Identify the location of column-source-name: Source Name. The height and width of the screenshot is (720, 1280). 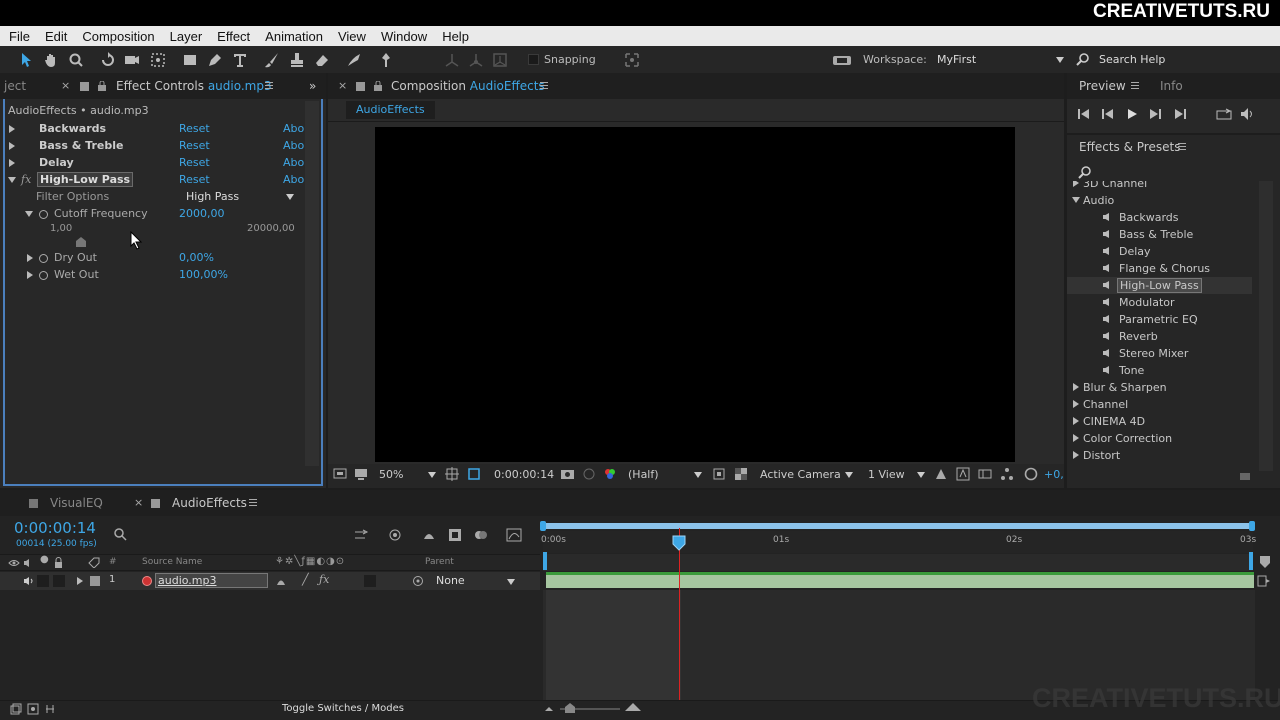
(172, 562).